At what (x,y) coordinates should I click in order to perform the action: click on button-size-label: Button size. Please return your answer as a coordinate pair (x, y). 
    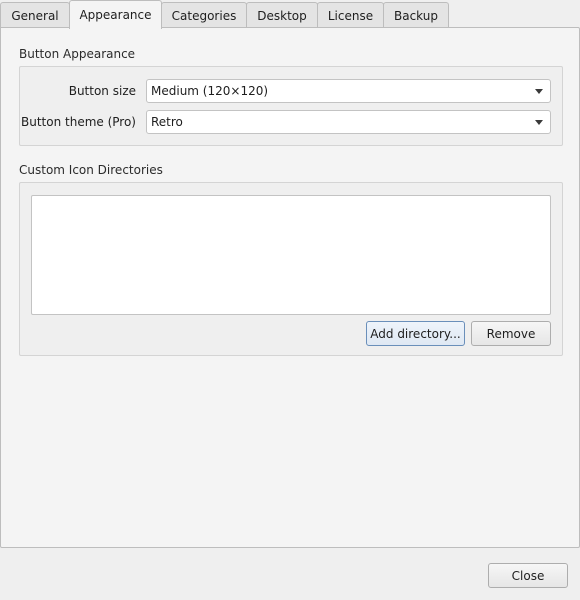
    Looking at the image, I should click on (102, 91).